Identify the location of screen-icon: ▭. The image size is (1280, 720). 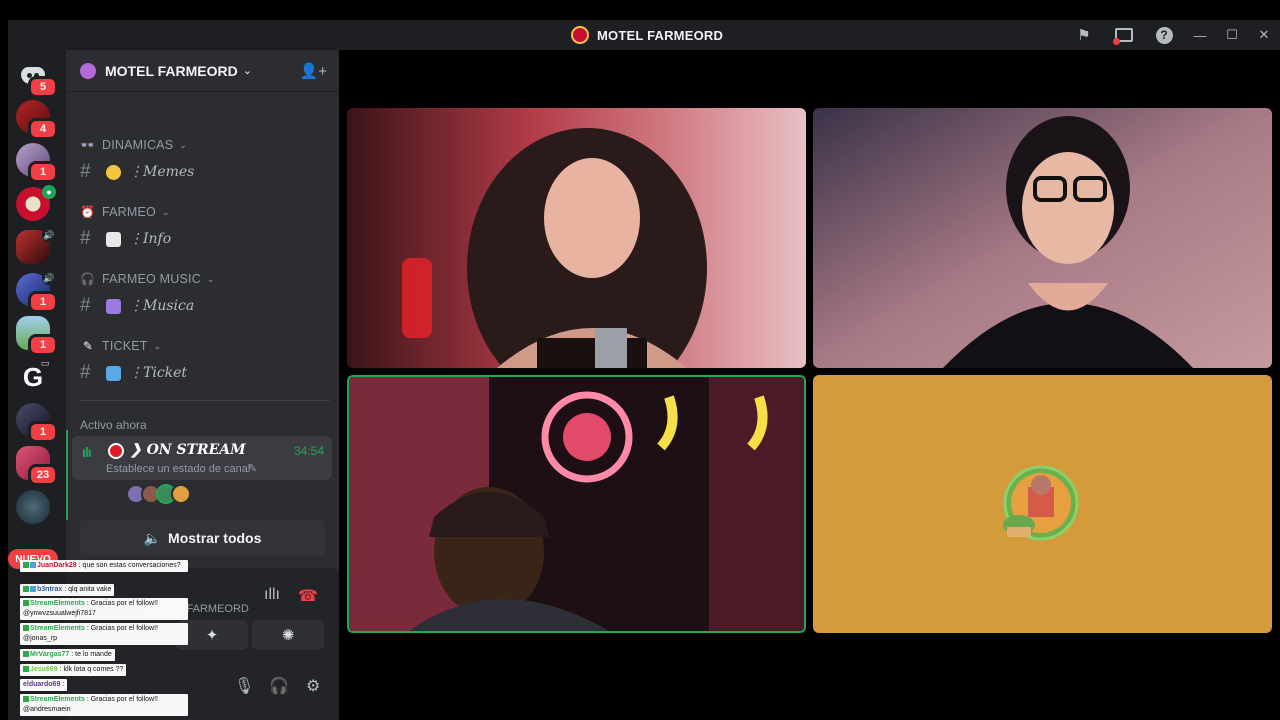
(45, 363).